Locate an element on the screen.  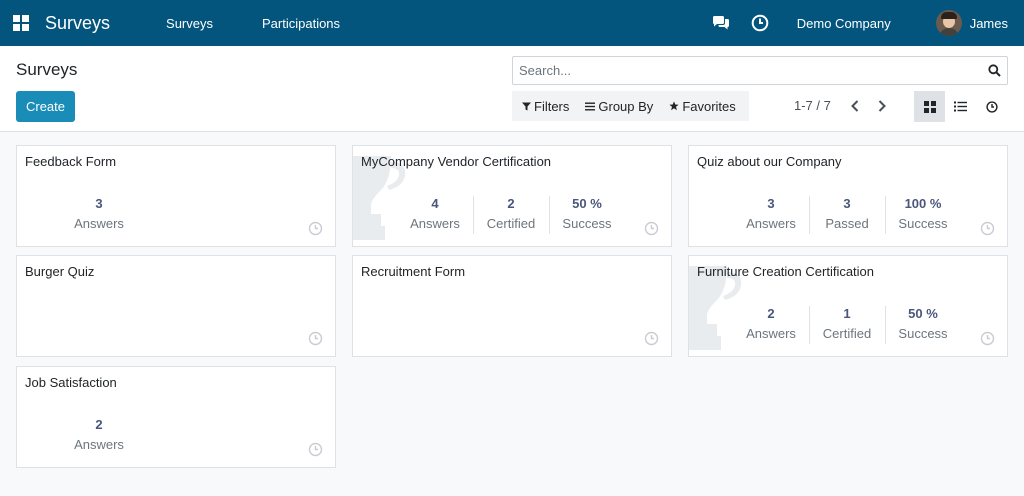
search-options-bar: Filters Group By Favorites is located at coordinates (630, 106).